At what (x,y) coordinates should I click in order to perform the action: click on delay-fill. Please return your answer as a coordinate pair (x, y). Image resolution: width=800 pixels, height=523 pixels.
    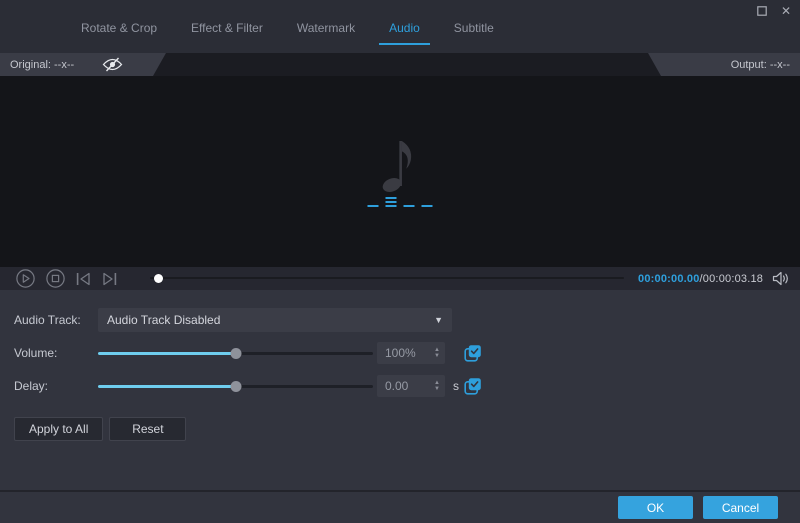
    Looking at the image, I should click on (167, 386).